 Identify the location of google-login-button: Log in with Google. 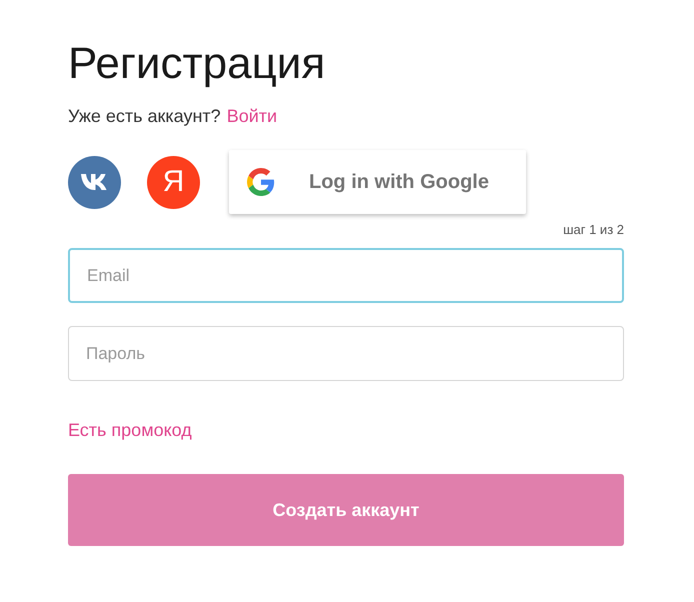
(377, 182).